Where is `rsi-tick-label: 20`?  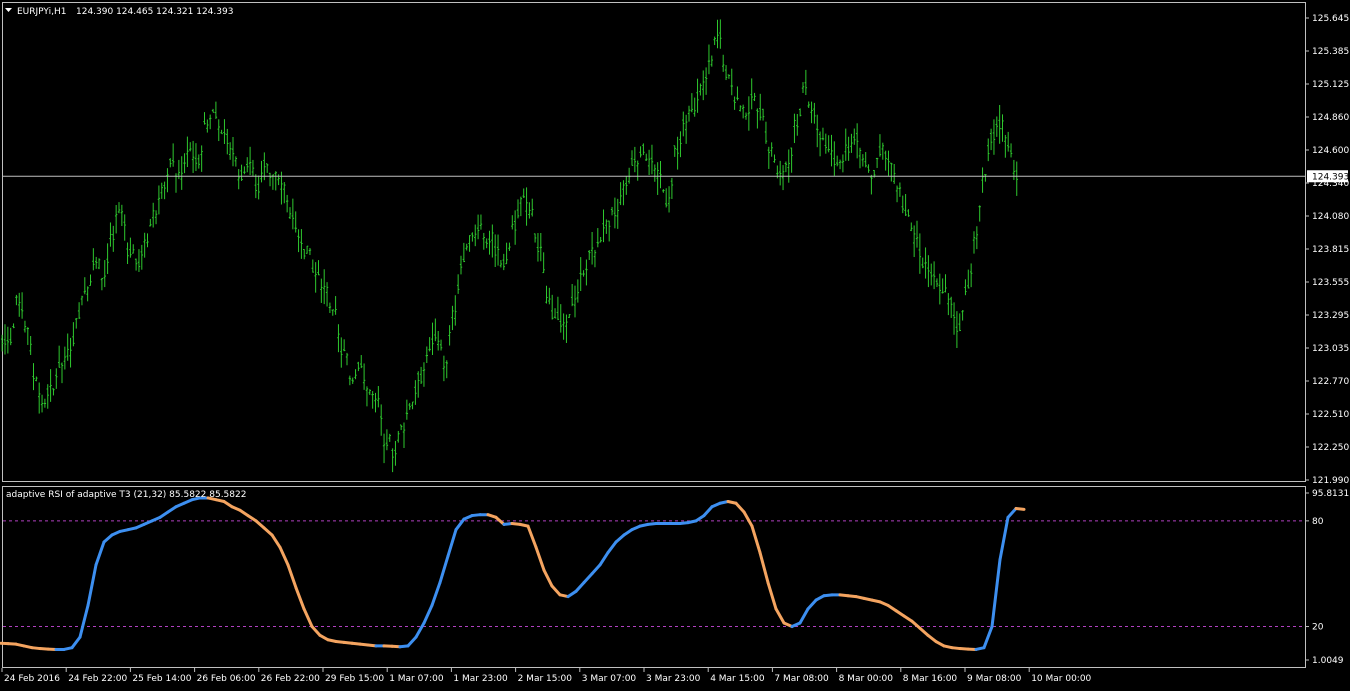 rsi-tick-label: 20 is located at coordinates (1318, 628).